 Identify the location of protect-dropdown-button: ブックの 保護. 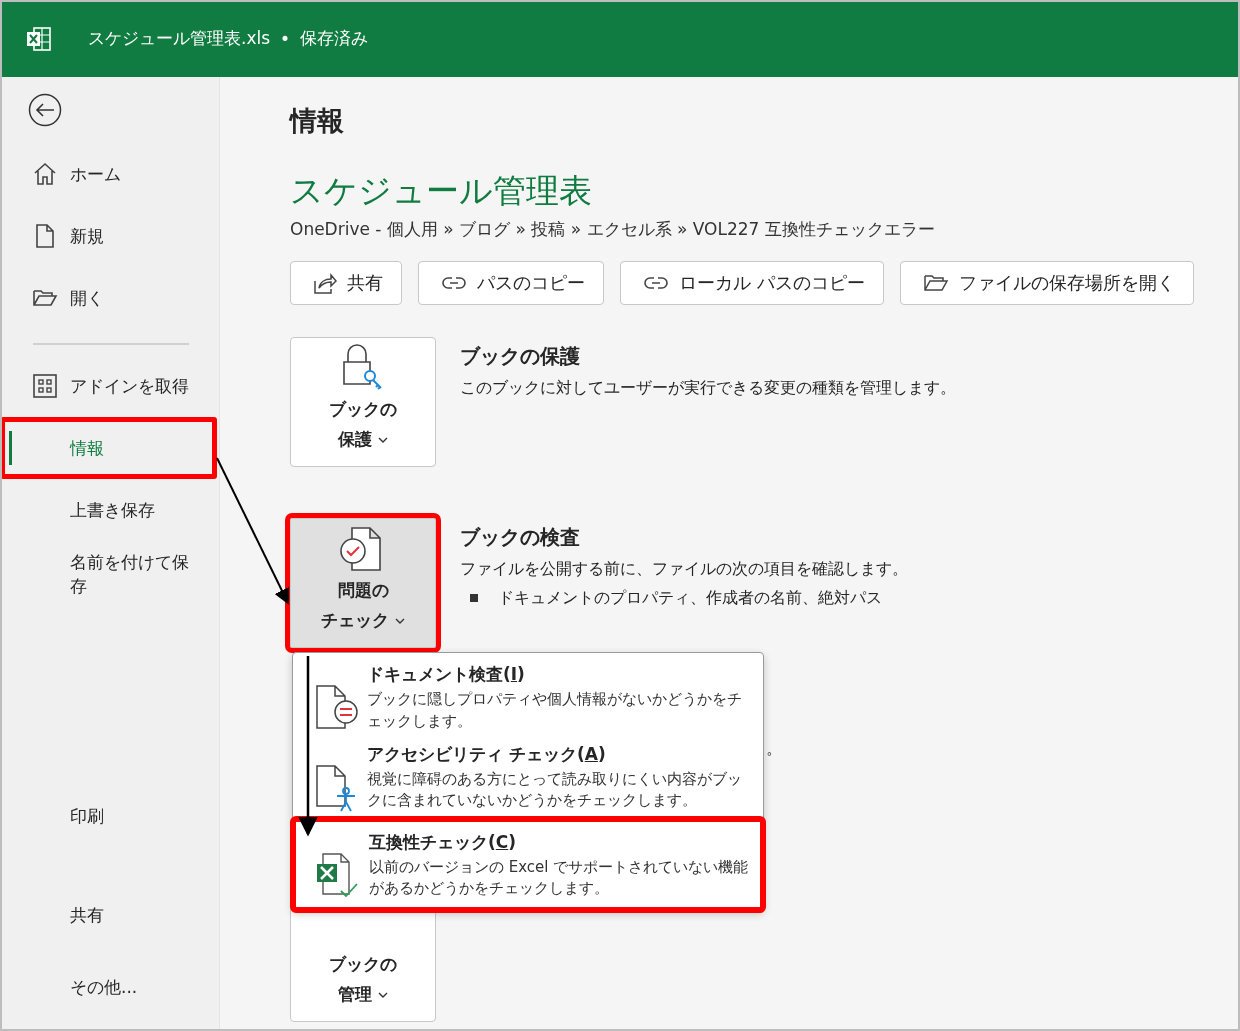
(363, 402).